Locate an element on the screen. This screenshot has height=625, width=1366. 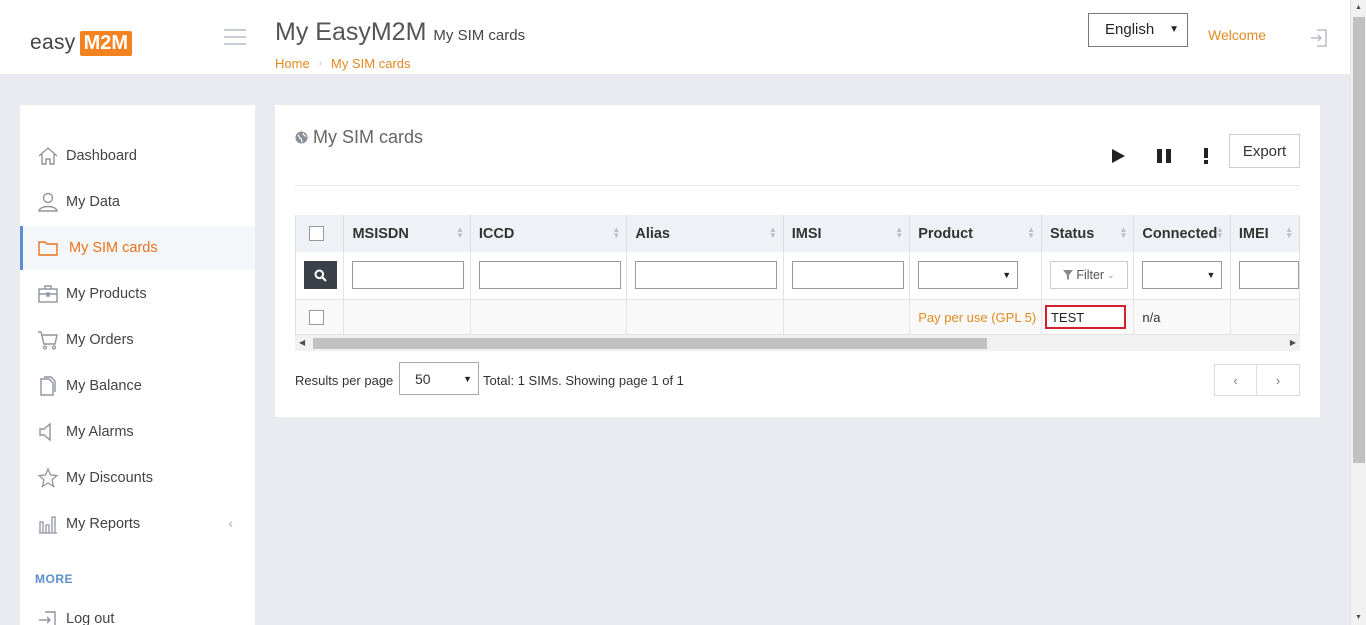
sidebar-item-label: My Data is located at coordinates (93, 202).